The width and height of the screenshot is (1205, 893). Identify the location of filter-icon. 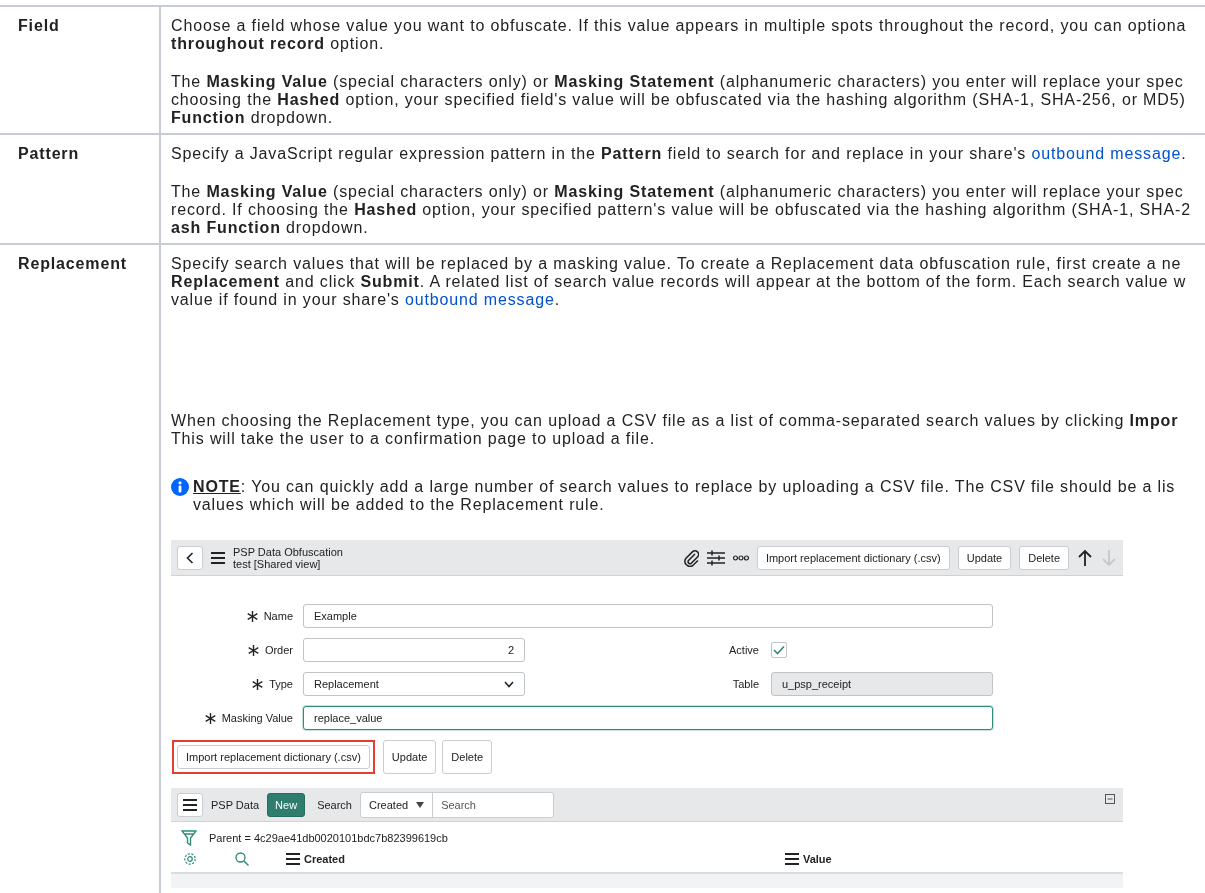
(189, 838).